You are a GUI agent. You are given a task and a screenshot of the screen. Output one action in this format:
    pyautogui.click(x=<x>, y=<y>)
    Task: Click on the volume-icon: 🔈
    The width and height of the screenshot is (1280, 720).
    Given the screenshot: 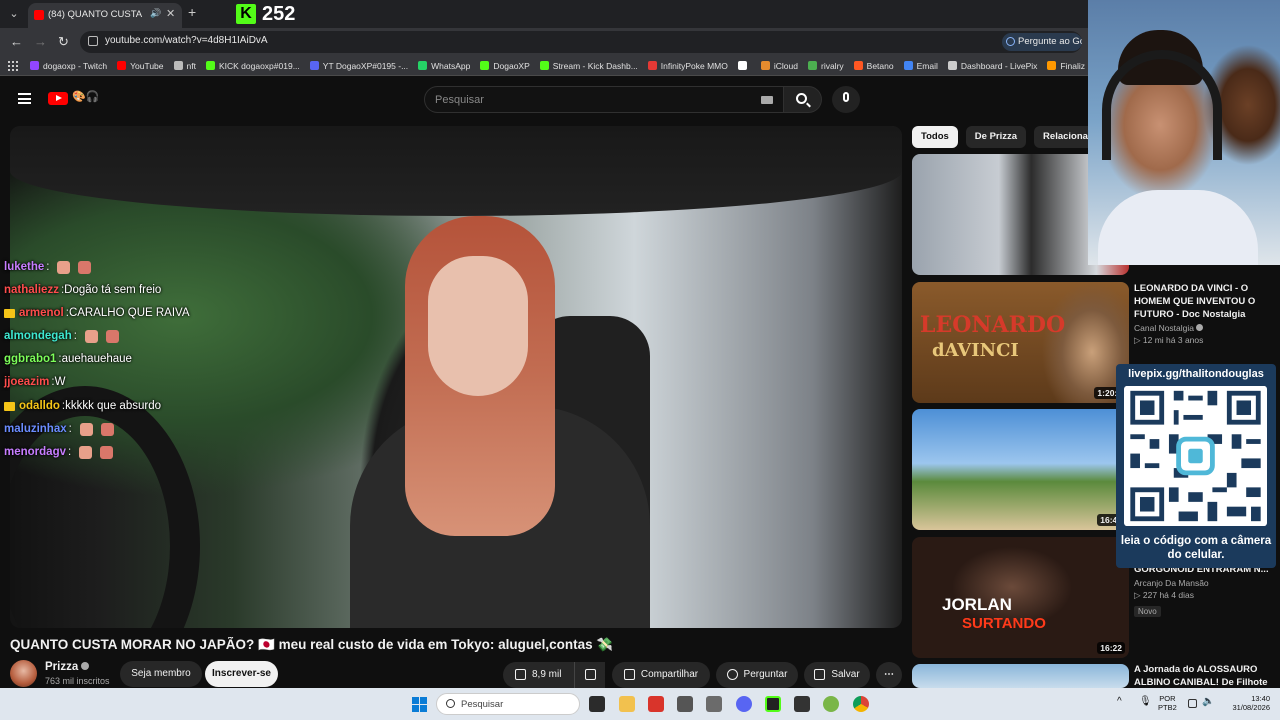 What is the action you would take?
    pyautogui.click(x=1208, y=701)
    